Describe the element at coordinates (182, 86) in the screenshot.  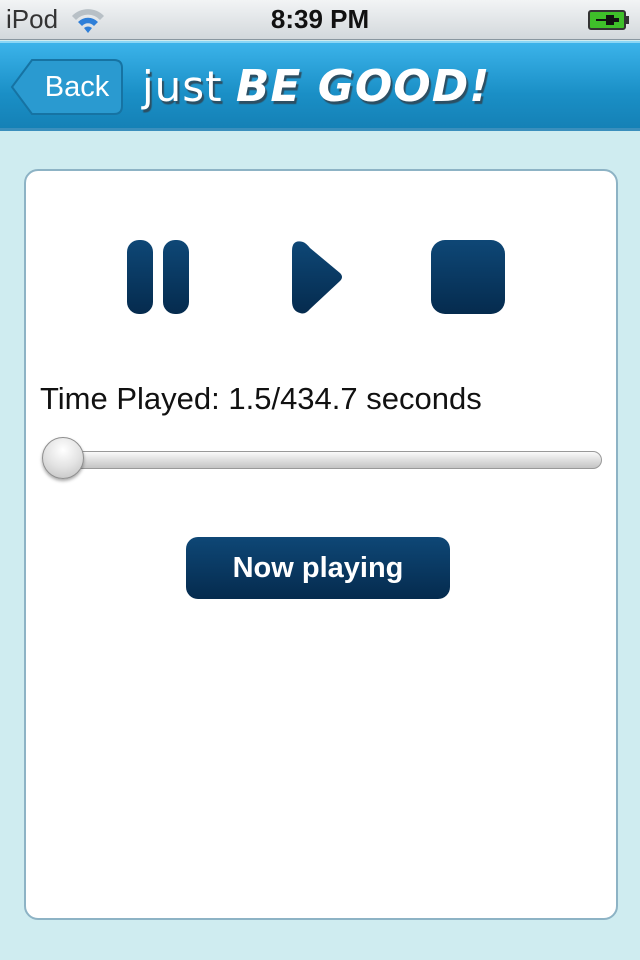
I see `title-prefix: just` at that location.